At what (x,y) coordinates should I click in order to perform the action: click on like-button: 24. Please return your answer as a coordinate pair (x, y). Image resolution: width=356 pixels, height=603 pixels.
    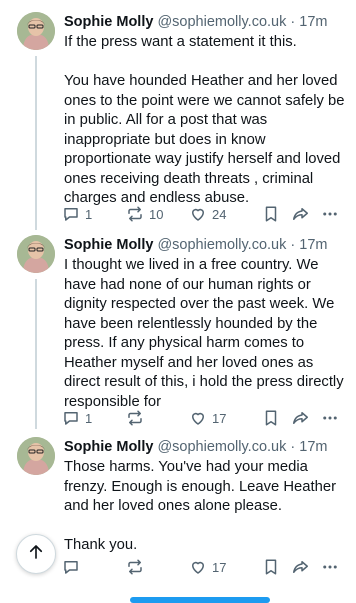
    Looking at the image, I should click on (207, 214).